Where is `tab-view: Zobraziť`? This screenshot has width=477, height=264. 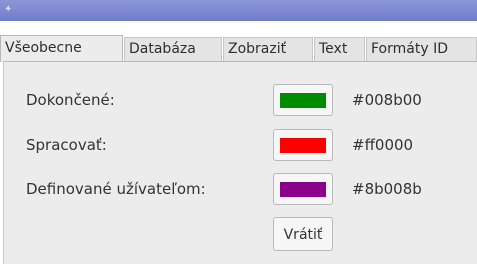
tab-view: Zobraziť is located at coordinates (268, 49).